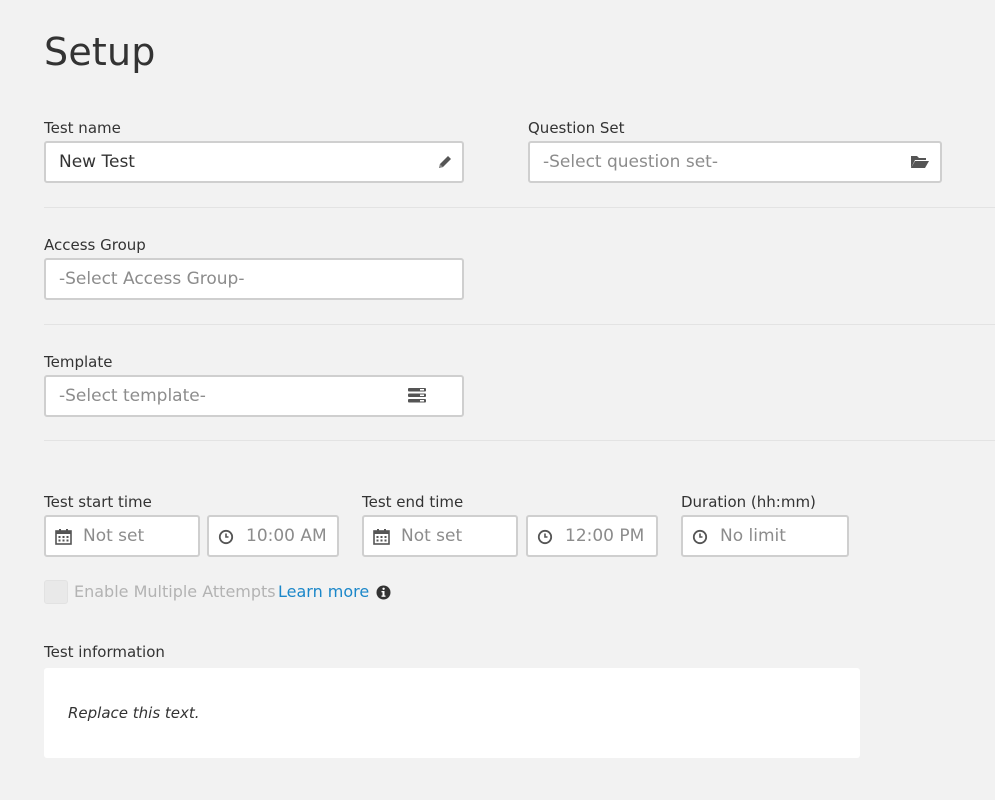 The width and height of the screenshot is (995, 800). I want to click on test-name-value: New Test, so click(97, 162).